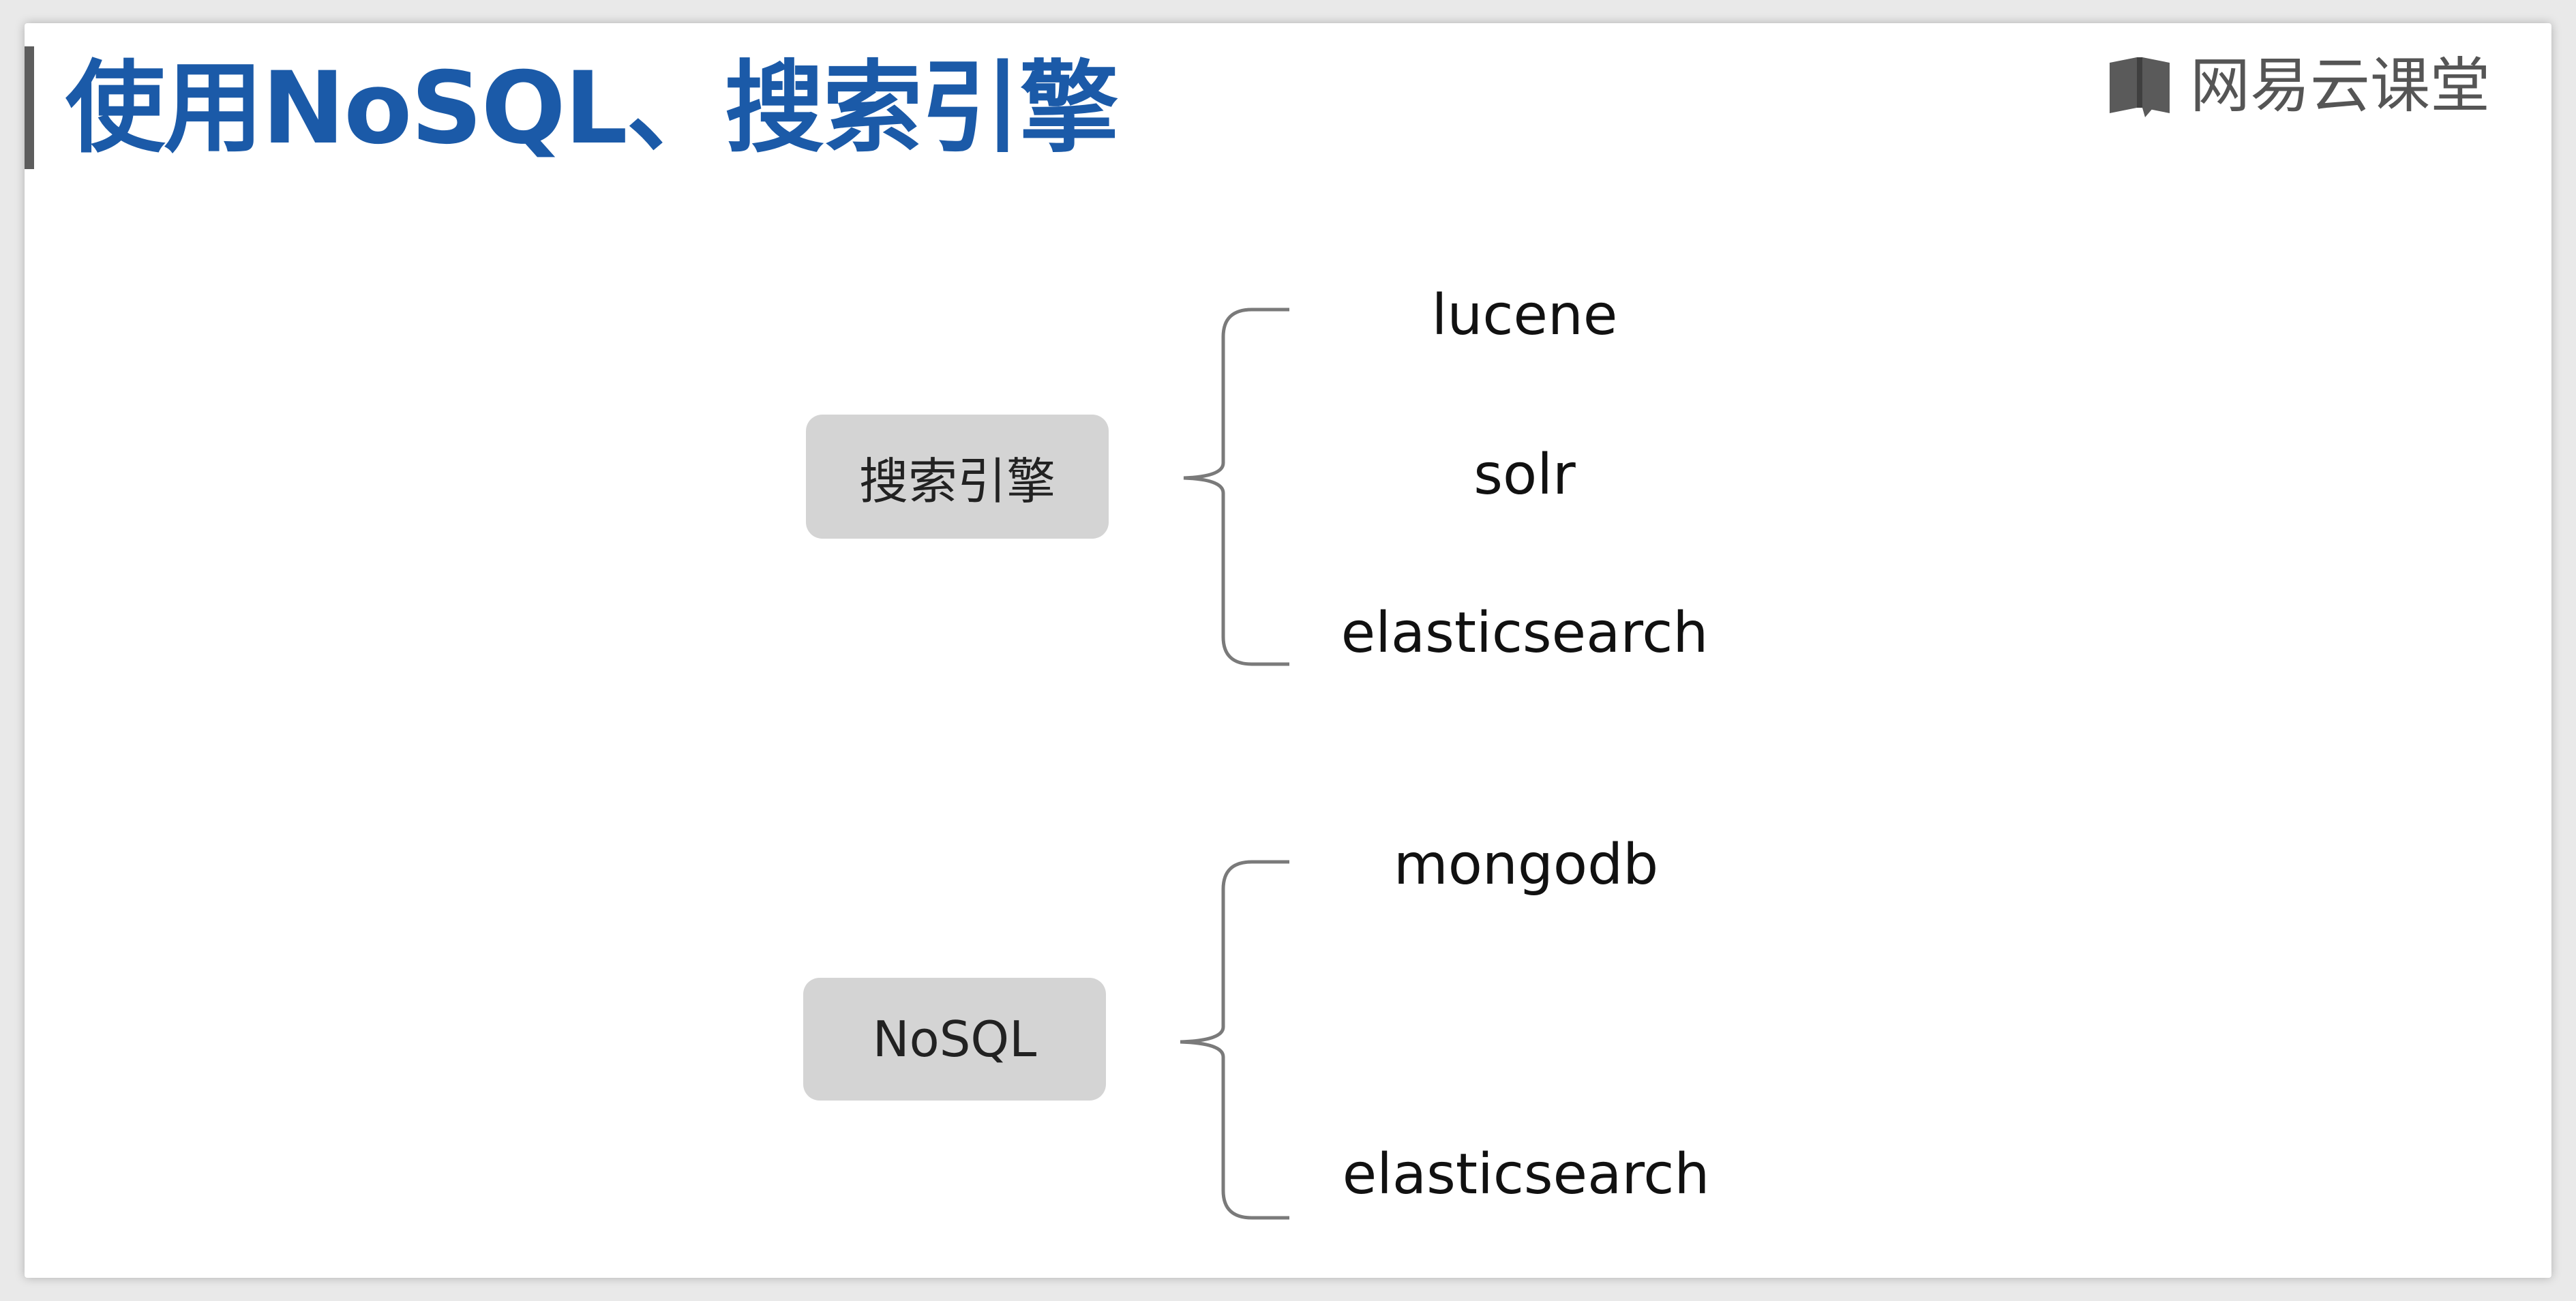 Image resolution: width=2576 pixels, height=1301 pixels. What do you see at coordinates (958, 477) in the screenshot?
I see `node-search-engine: 搜索引擎` at bounding box center [958, 477].